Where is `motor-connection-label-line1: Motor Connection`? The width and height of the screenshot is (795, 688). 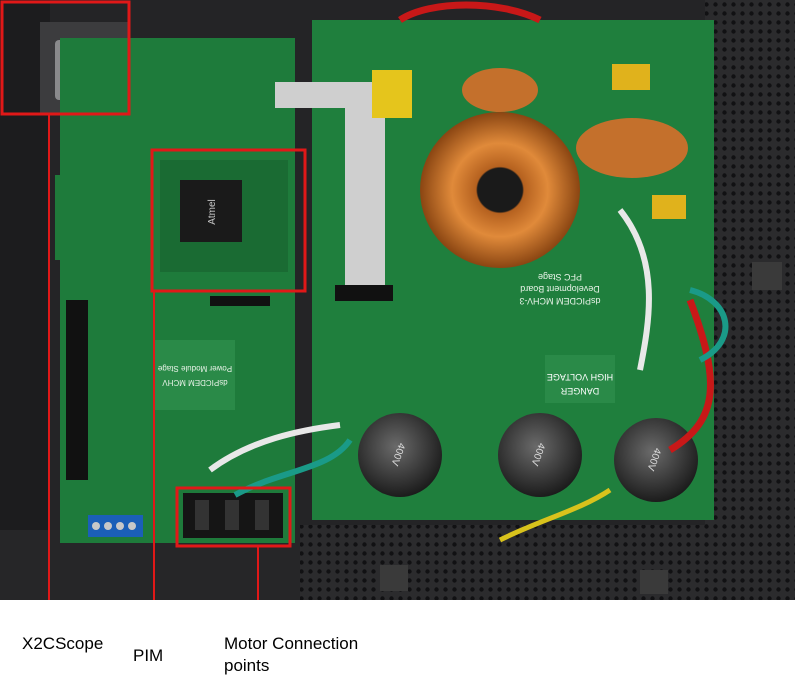
motor-connection-label-line1: Motor Connection is located at coordinates (291, 643).